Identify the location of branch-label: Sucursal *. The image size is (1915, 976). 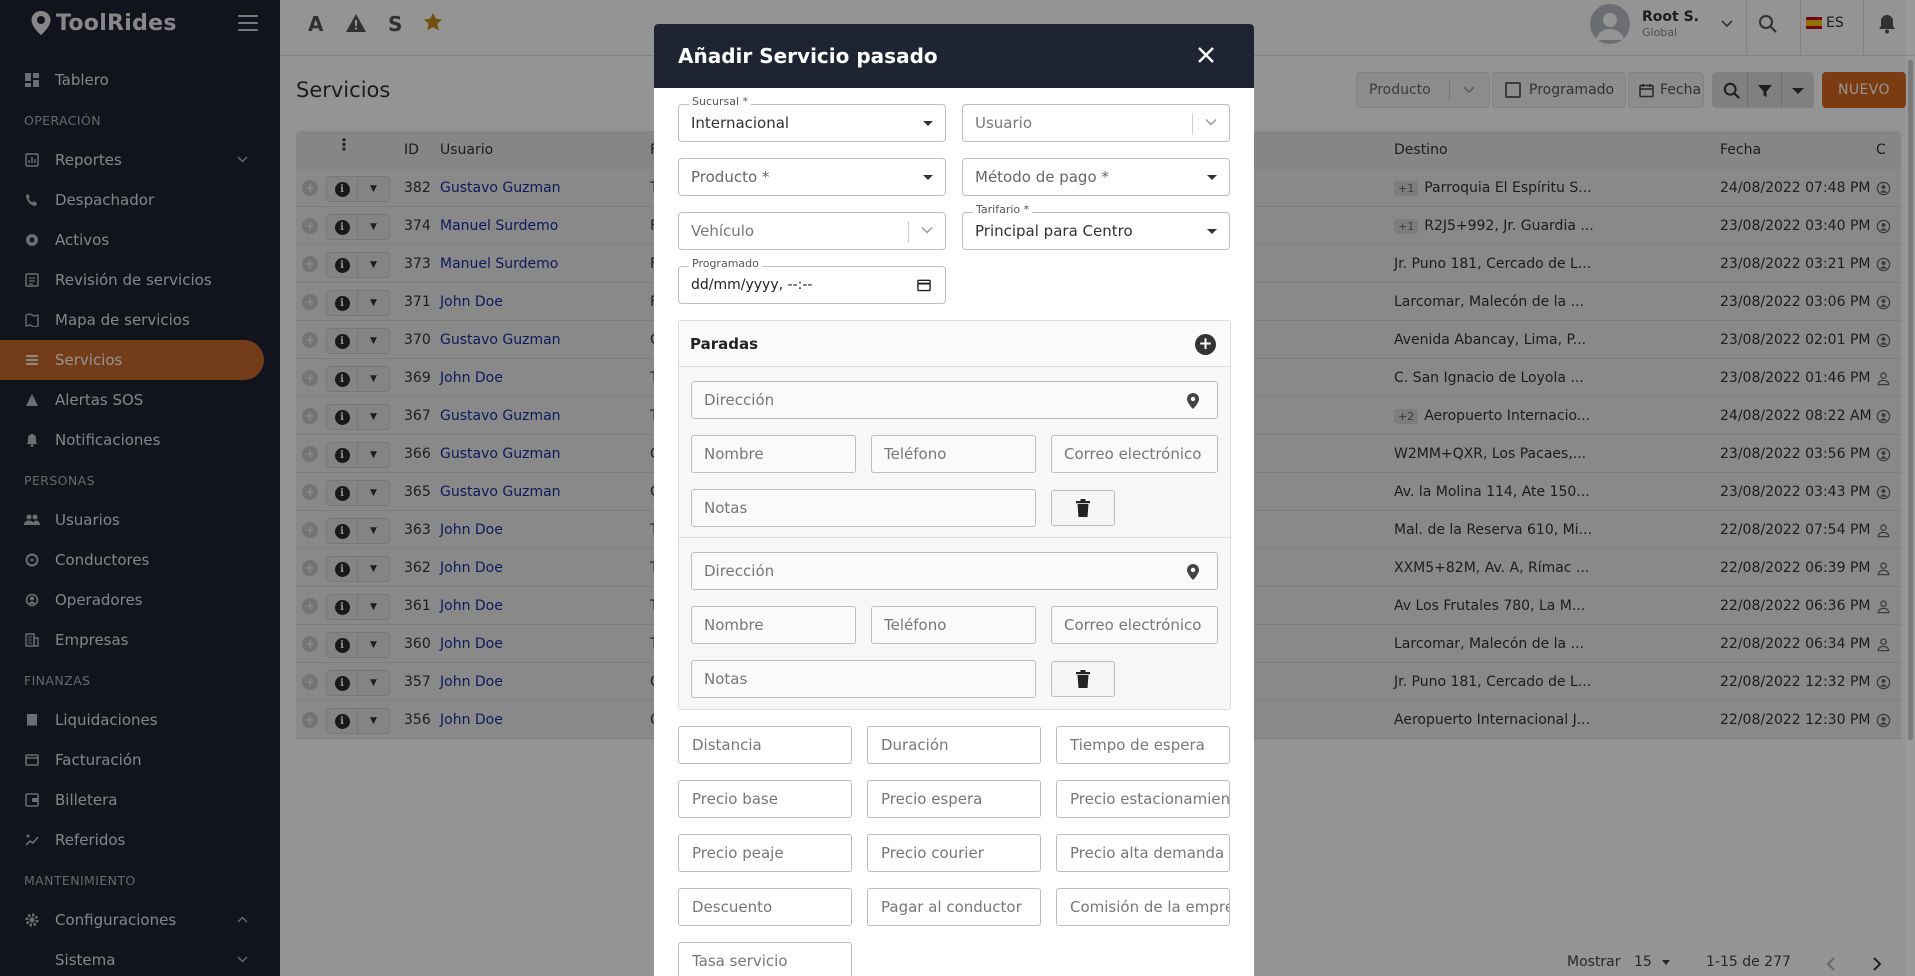
(720, 102).